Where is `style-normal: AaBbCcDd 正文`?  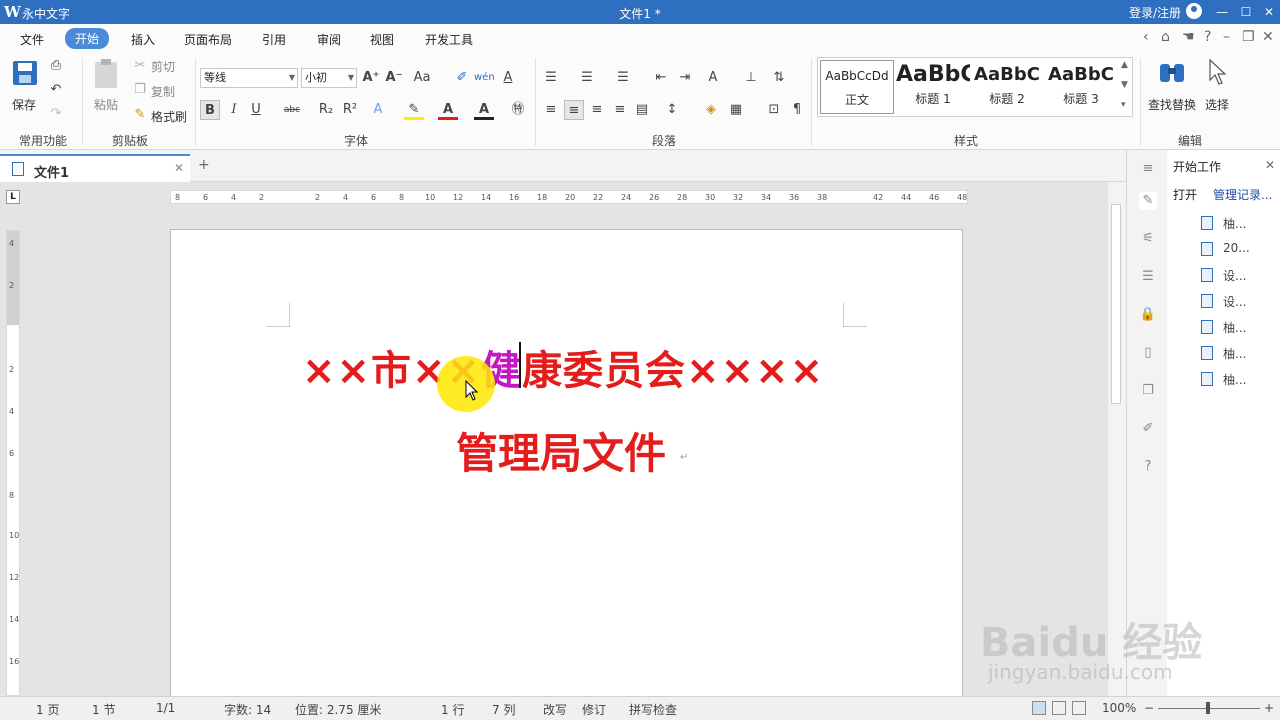 style-normal: AaBbCcDd 正文 is located at coordinates (857, 87).